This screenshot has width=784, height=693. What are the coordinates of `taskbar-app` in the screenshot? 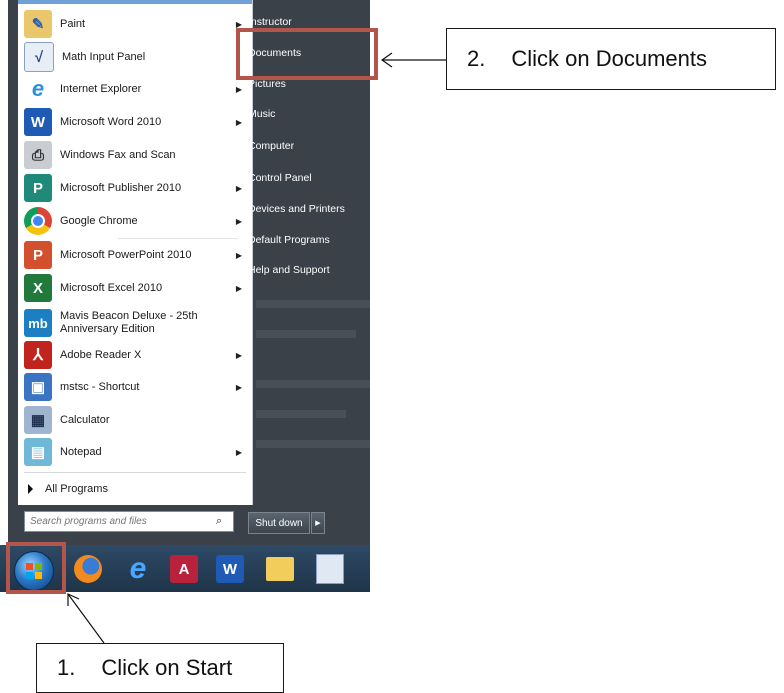 It's located at (330, 569).